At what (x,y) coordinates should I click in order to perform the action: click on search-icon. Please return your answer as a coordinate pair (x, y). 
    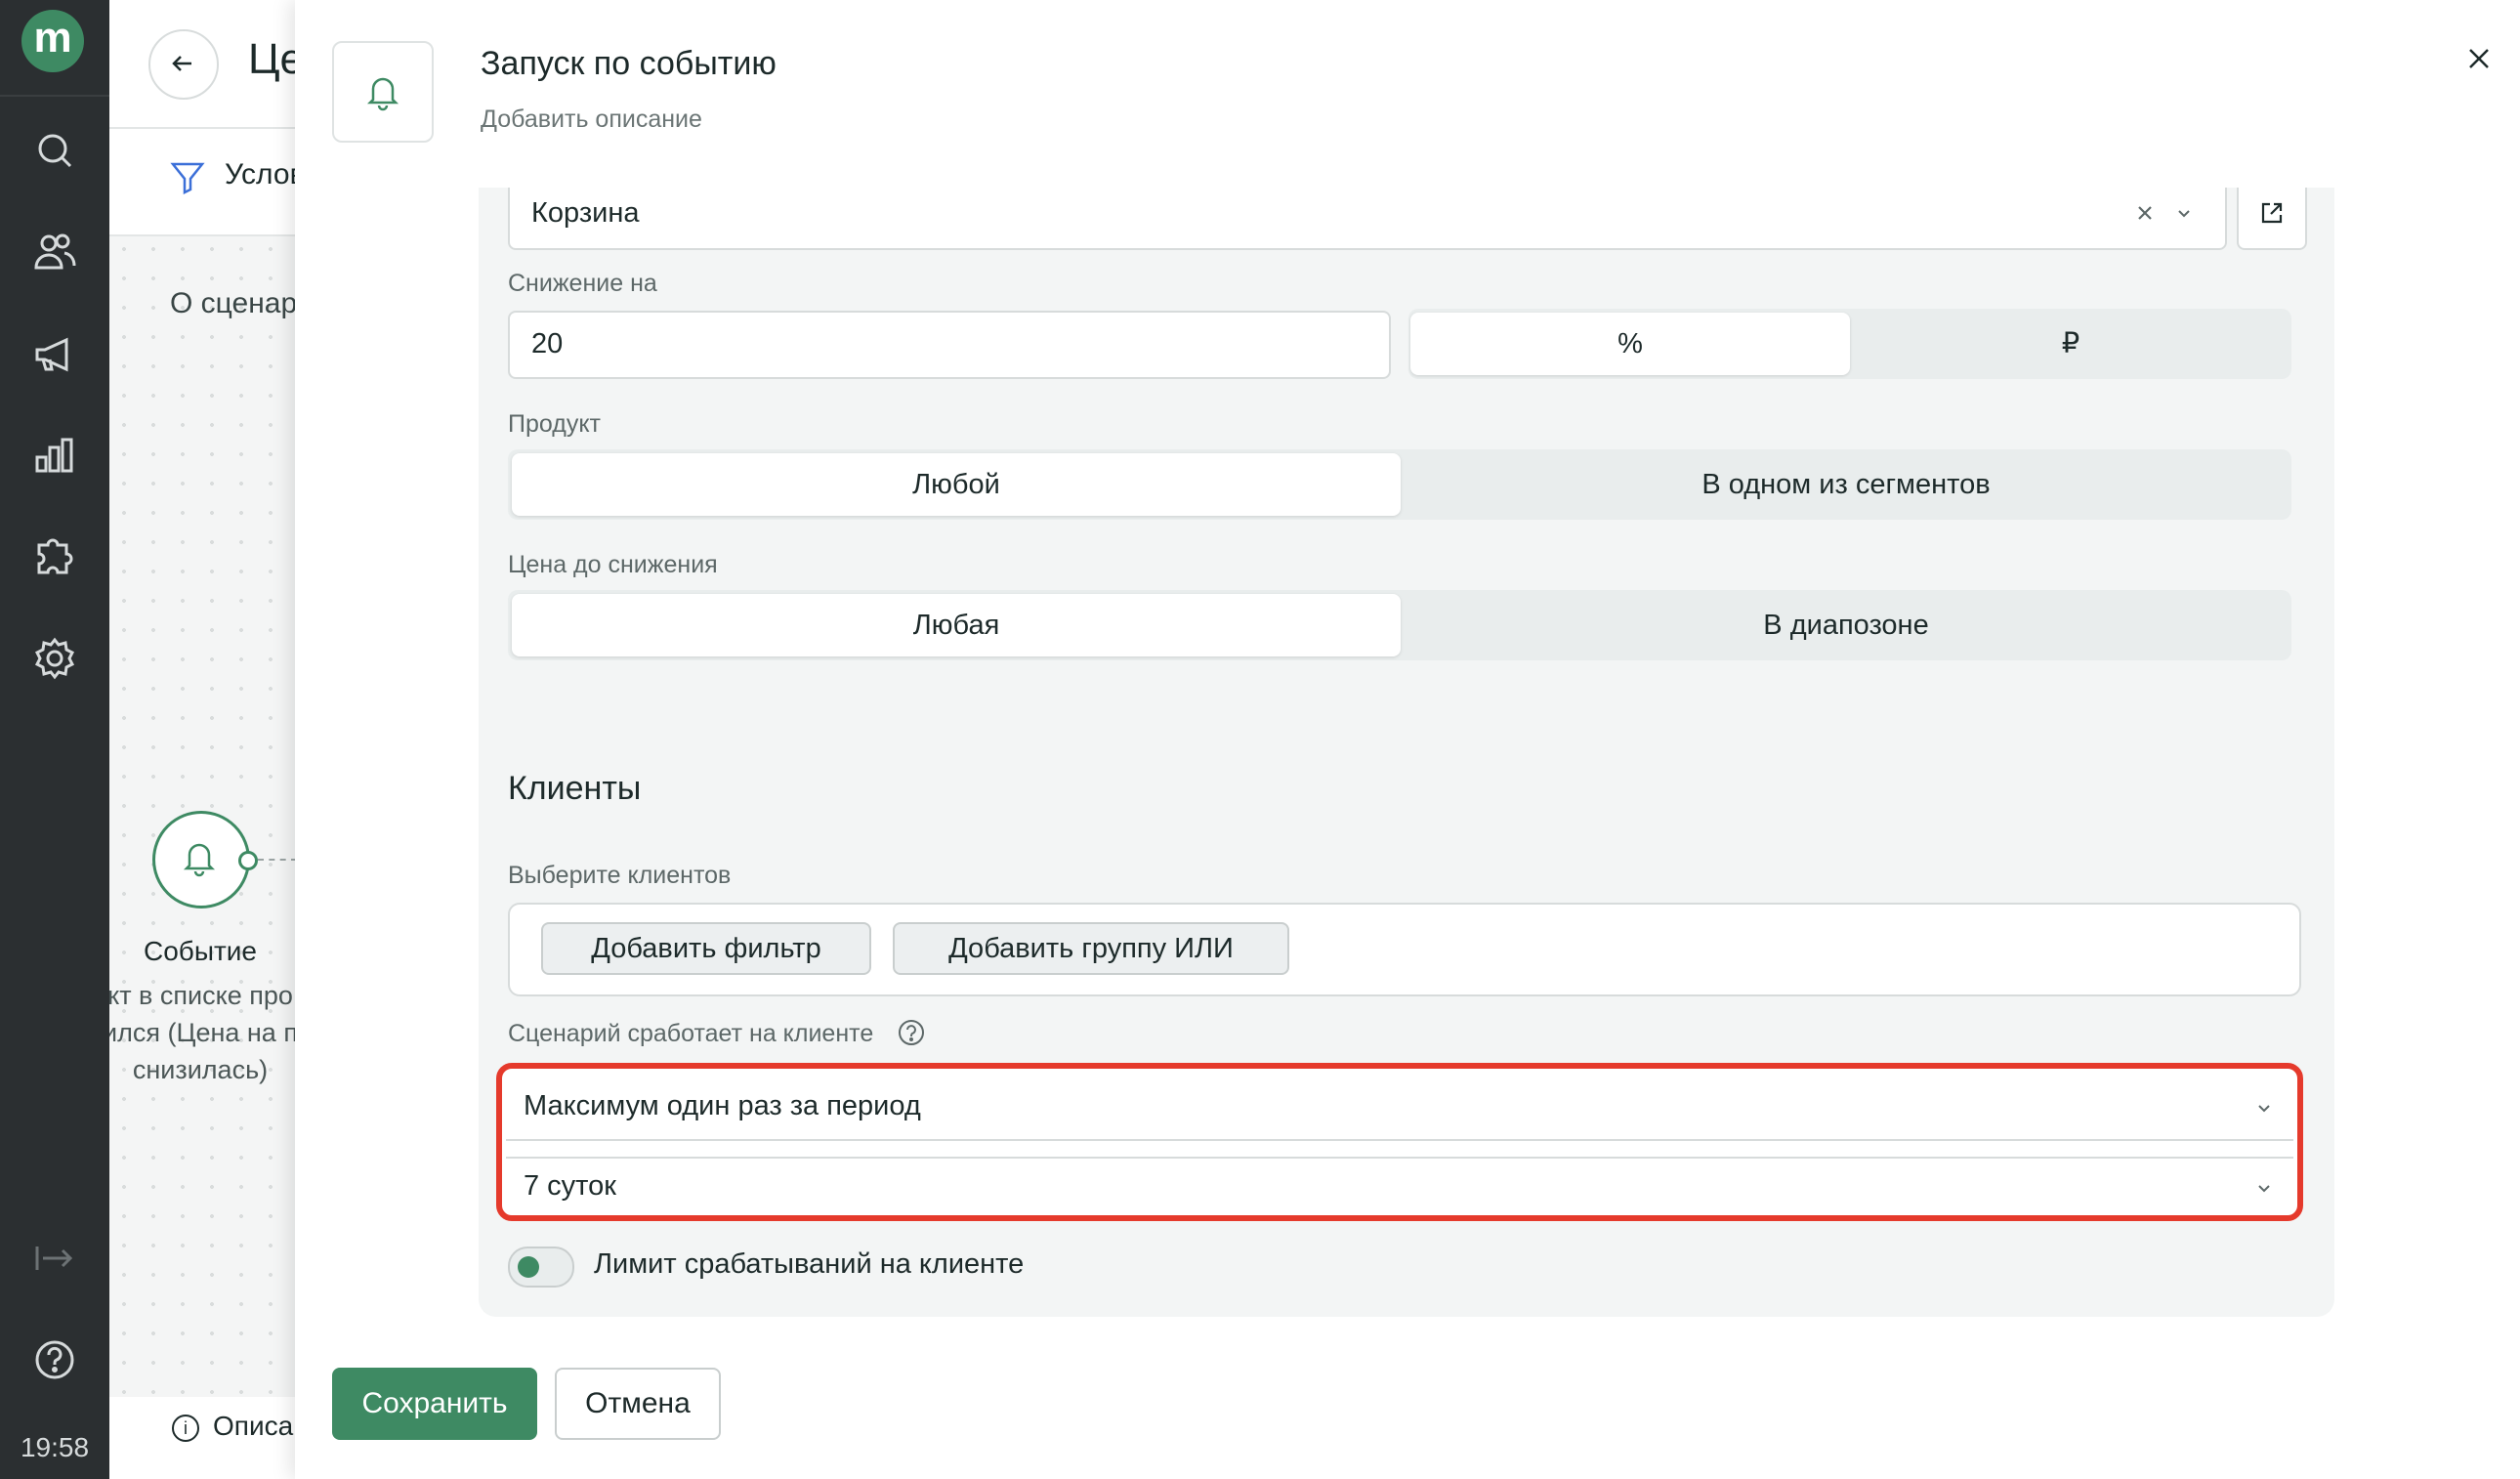
    Looking at the image, I should click on (54, 150).